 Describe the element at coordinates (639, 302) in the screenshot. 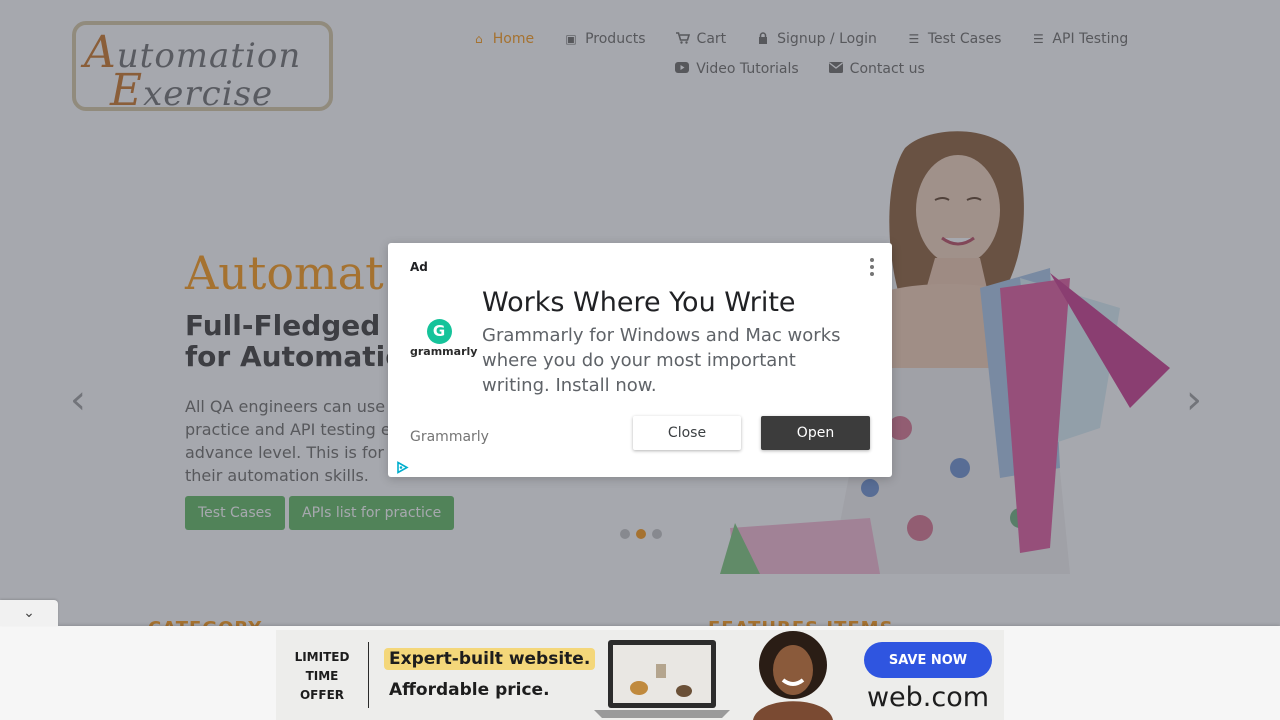

I see `ad-headline: Works Where You Write` at that location.